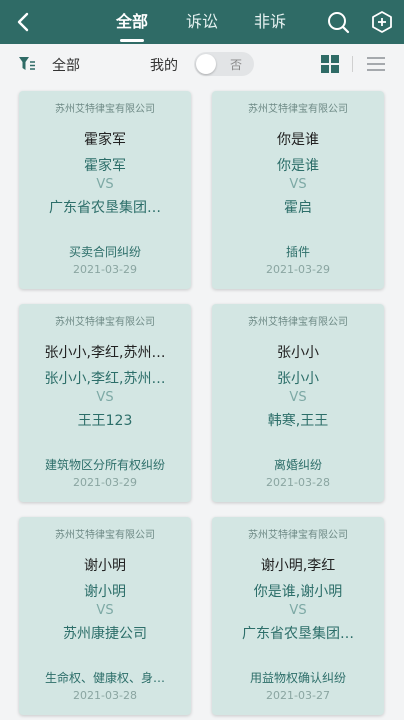 The image size is (404, 720). Describe the element at coordinates (338, 22) in the screenshot. I see `search-icon` at that location.